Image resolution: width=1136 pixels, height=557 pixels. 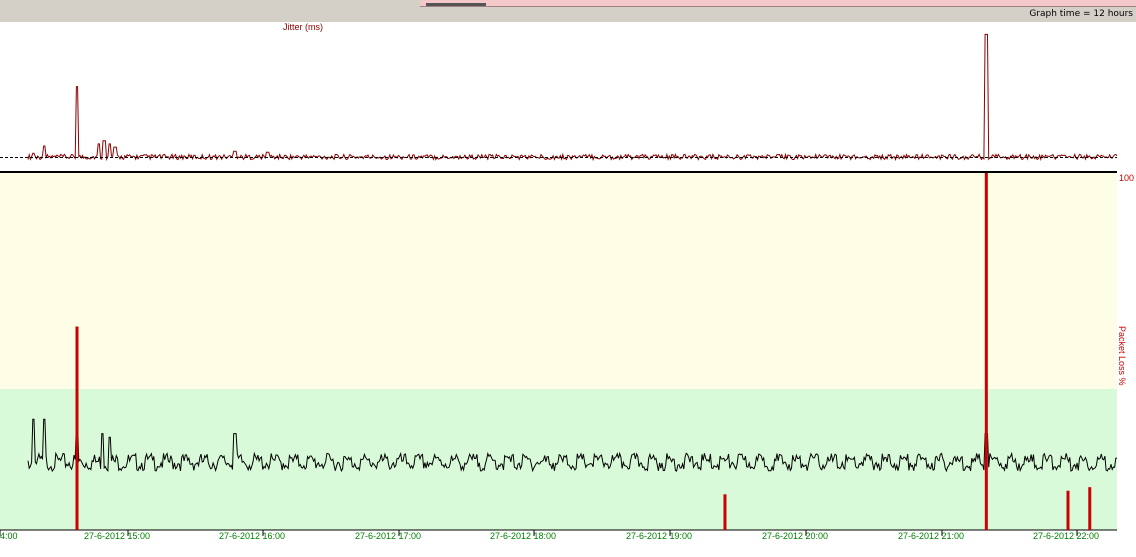 What do you see at coordinates (568, 543) in the screenshot?
I see `x-axis-strip` at bounding box center [568, 543].